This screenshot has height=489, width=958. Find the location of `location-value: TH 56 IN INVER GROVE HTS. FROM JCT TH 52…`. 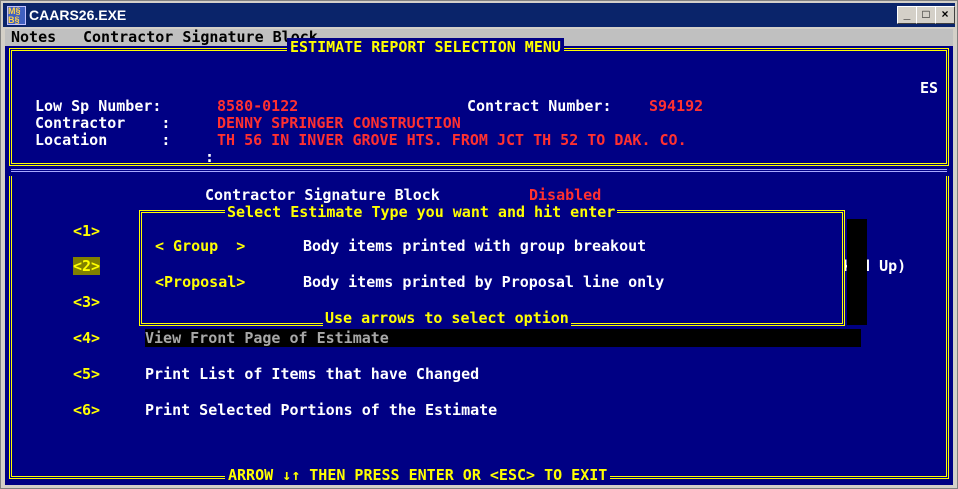

location-value: TH 56 IN INVER GROVE HTS. FROM JCT TH 52… is located at coordinates (452, 140).